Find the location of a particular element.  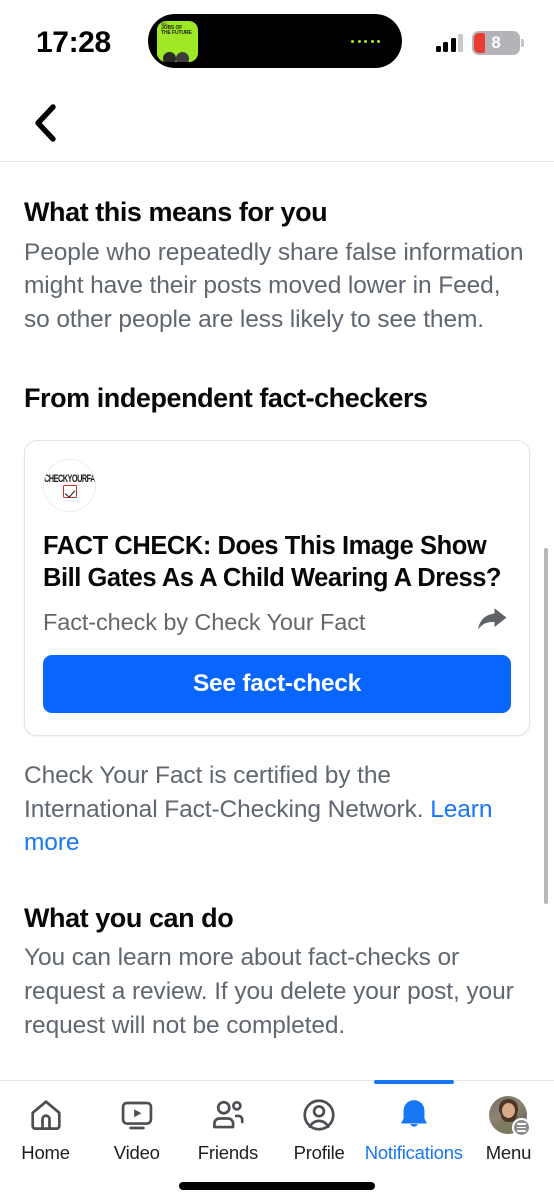

menu-avatar-icon is located at coordinates (510, 1116).